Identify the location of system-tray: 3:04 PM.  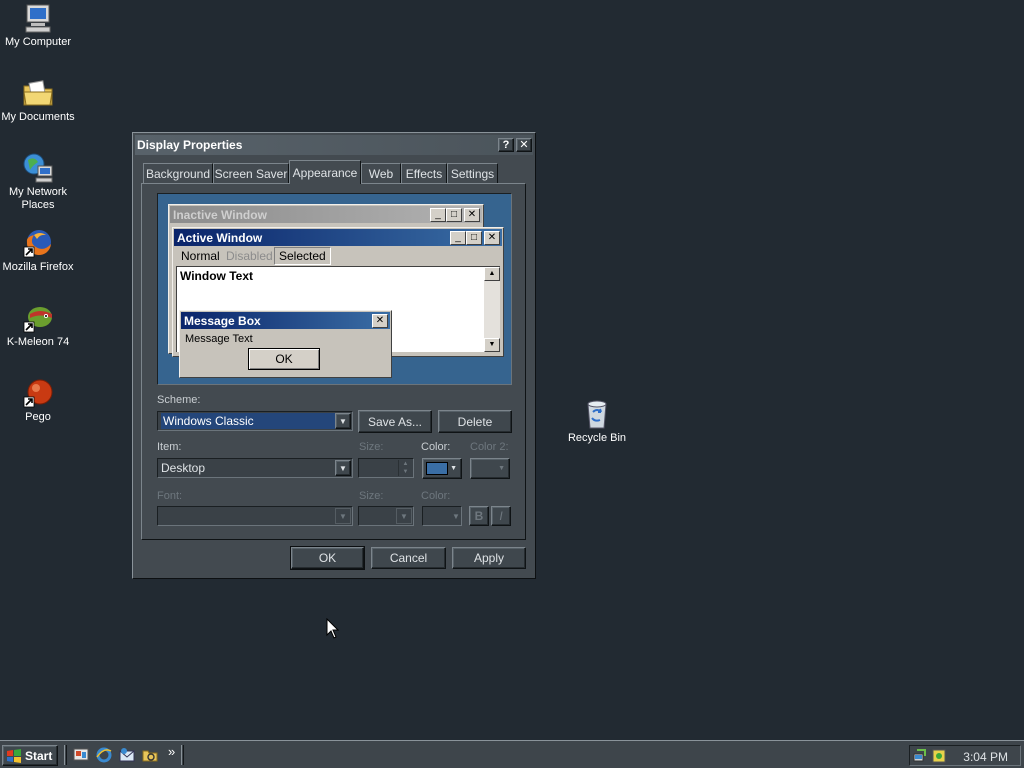
(965, 755).